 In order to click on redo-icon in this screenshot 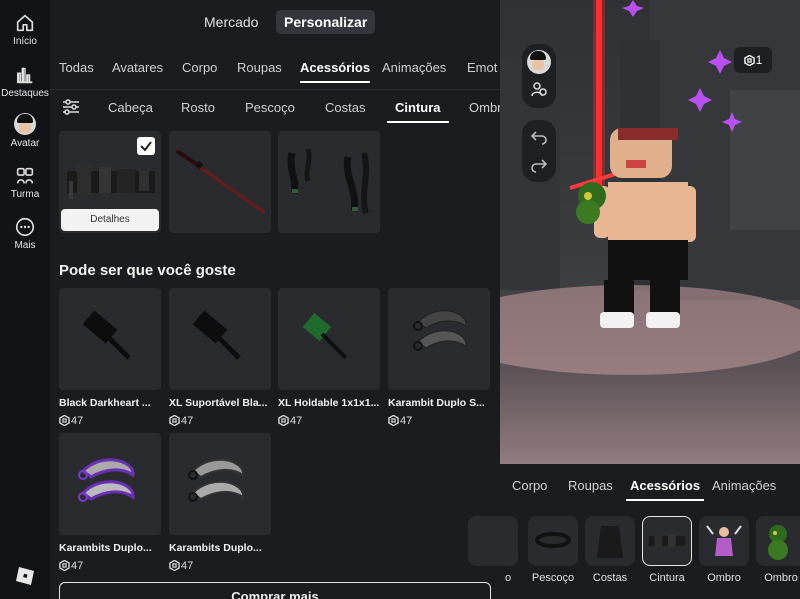, I will do `click(539, 165)`.